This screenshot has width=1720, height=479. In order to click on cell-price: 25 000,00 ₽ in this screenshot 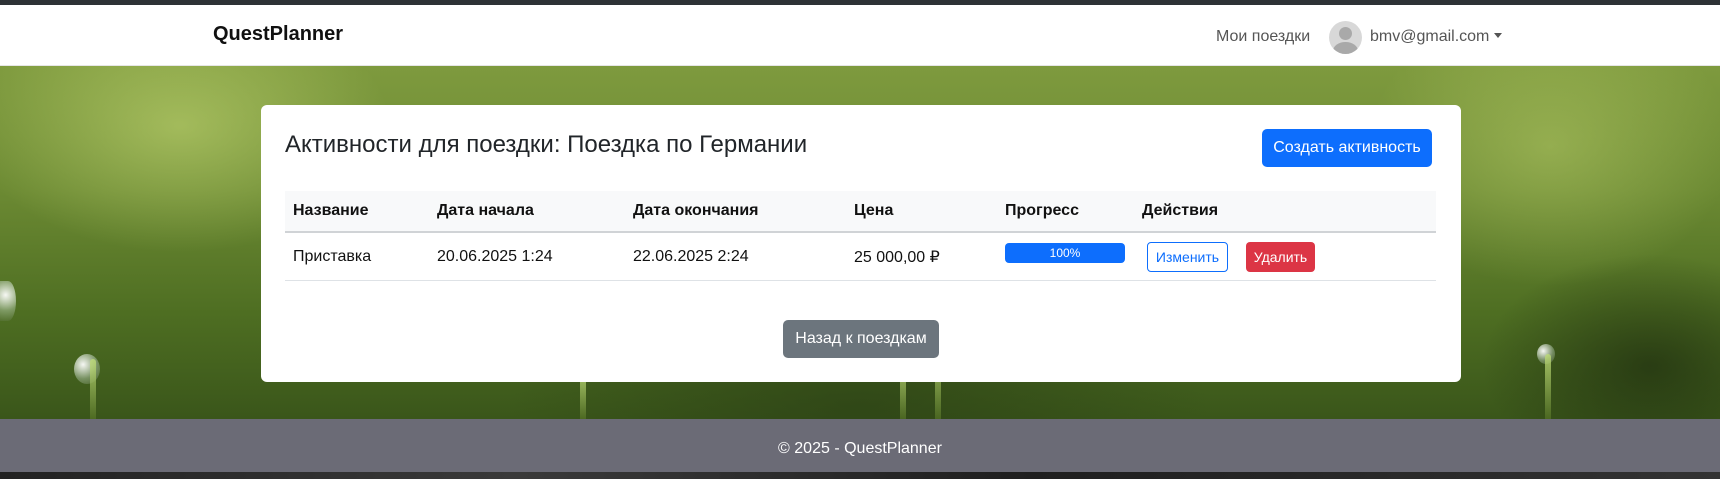, I will do `click(921, 256)`.